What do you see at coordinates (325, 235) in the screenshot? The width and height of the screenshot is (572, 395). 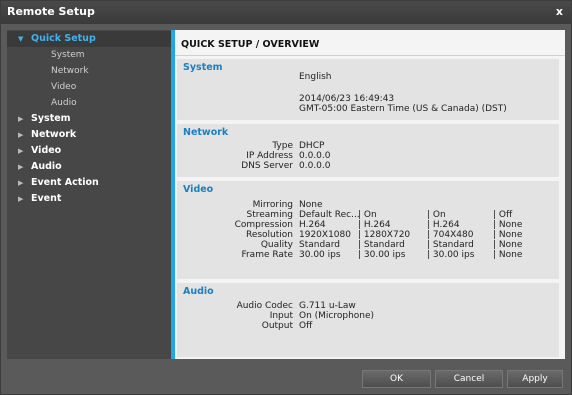 I see `video-cell: 1920X1080` at bounding box center [325, 235].